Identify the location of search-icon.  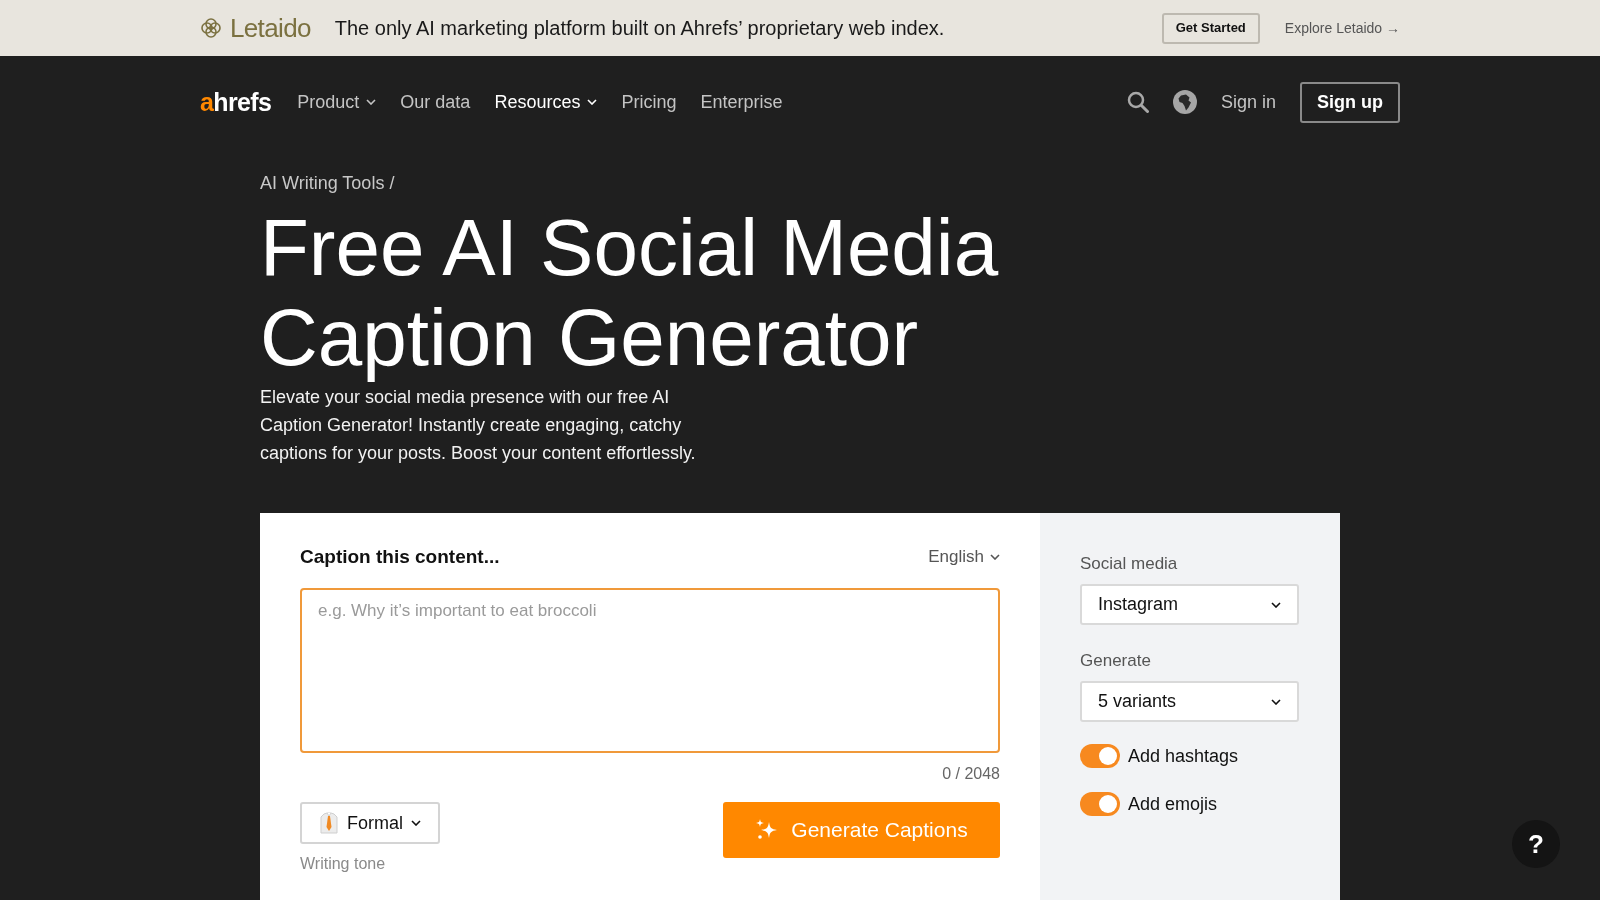
(1137, 102).